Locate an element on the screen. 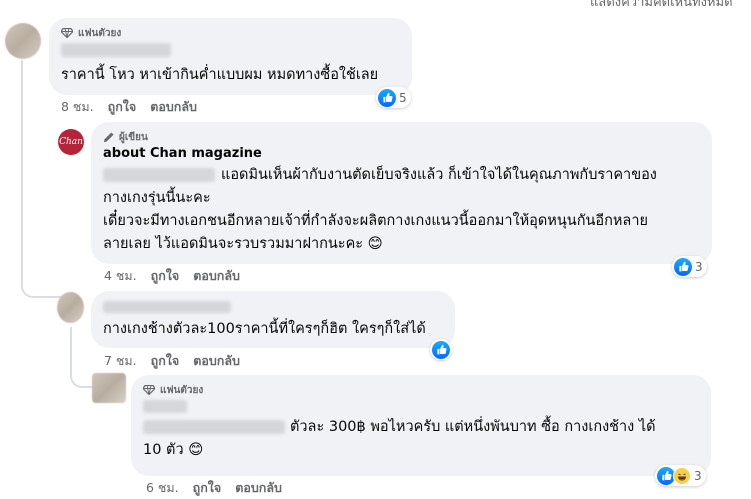  haha-reaction-icon is located at coordinates (682, 475).